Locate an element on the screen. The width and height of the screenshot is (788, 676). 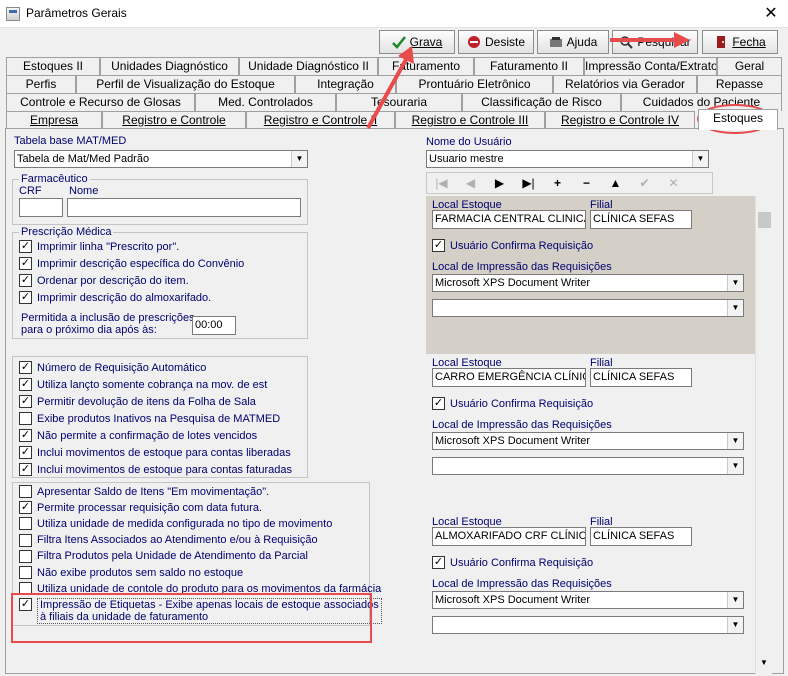
option-checkbox: ✓ Imprimir linha "Prescrito por". is located at coordinates (99, 246).